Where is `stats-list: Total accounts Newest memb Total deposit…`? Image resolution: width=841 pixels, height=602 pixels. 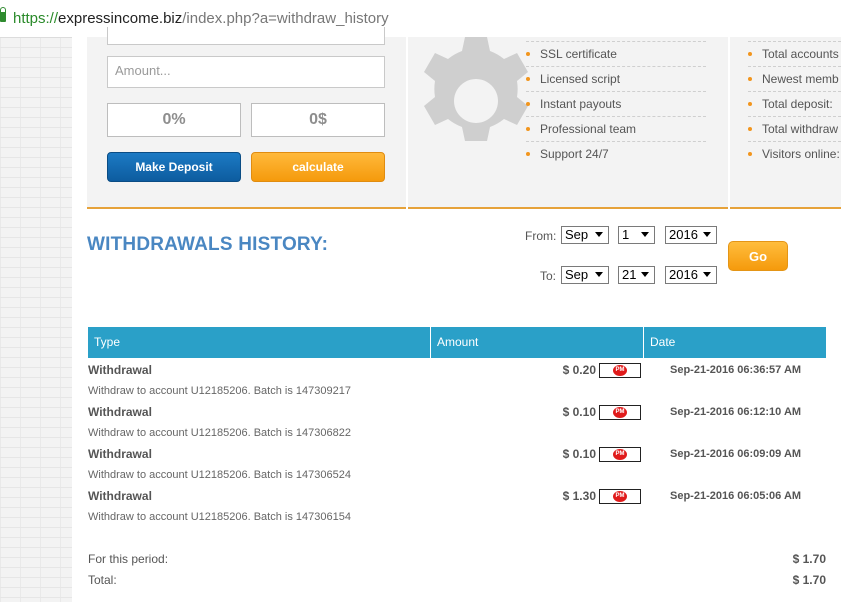
stats-list: Total accounts Newest memb Total deposit… is located at coordinates (794, 101).